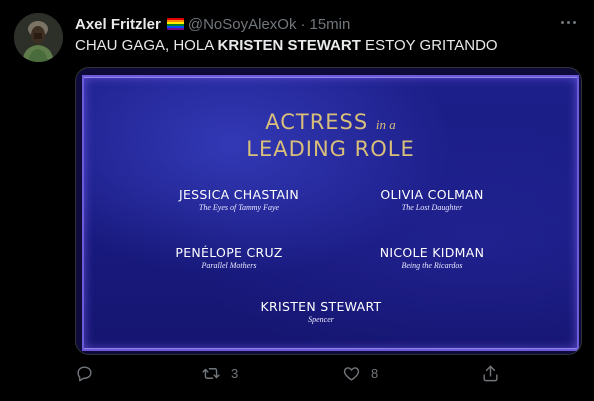 The width and height of the screenshot is (594, 401). Describe the element at coordinates (229, 265) in the screenshot. I see `nominee-film: Parallel Mothers` at that location.